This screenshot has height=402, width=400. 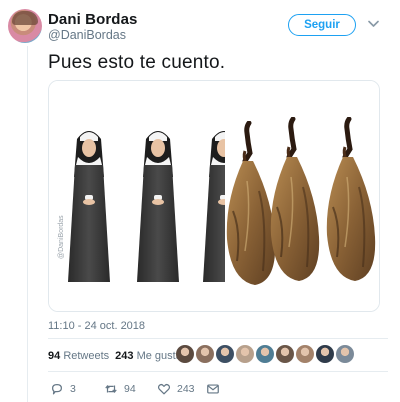 I want to click on heart-icon, so click(x=164, y=389).